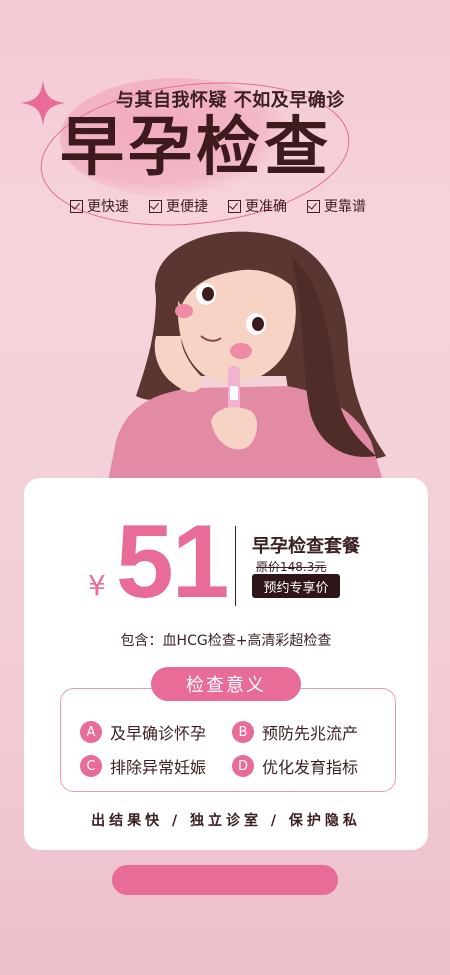 The image size is (450, 975). Describe the element at coordinates (225, 880) in the screenshot. I see `bottom-action-button` at that location.